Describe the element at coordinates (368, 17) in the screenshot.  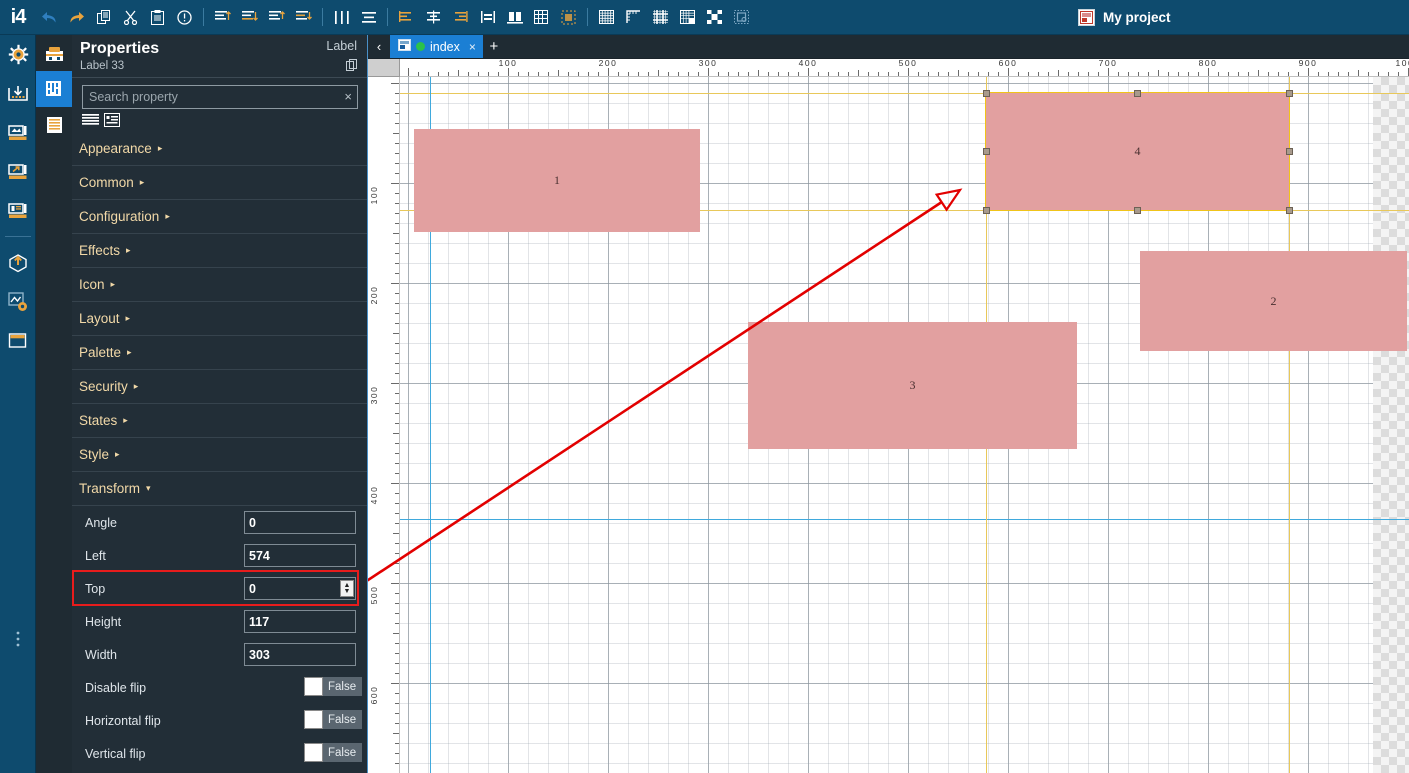
I see `distribute-vertical-icon` at that location.